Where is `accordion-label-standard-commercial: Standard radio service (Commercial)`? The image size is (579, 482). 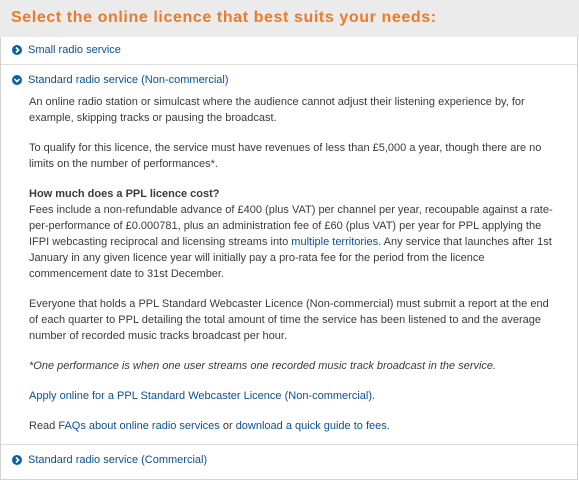 accordion-label-standard-commercial: Standard radio service (Commercial) is located at coordinates (117, 460).